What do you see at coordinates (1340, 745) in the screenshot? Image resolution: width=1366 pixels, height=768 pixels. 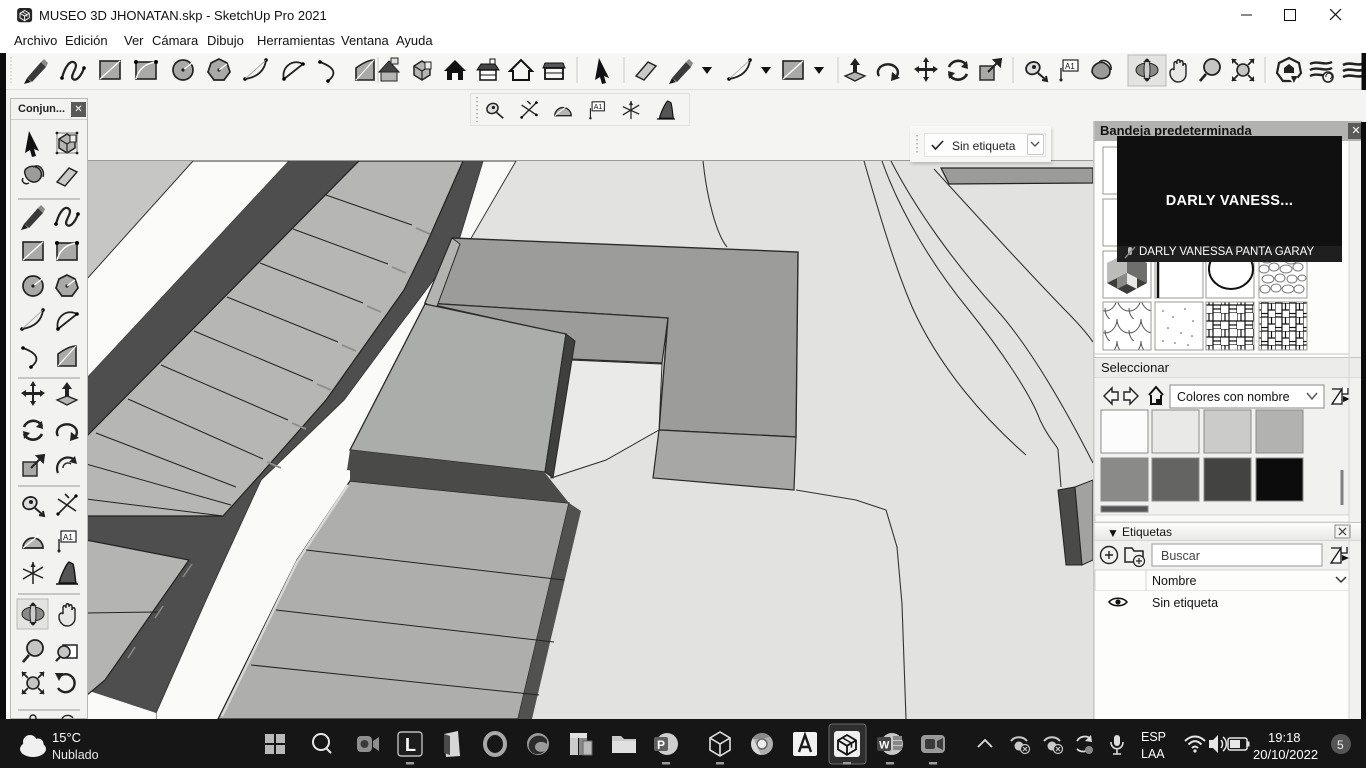 I see `svg-text: 5` at bounding box center [1340, 745].